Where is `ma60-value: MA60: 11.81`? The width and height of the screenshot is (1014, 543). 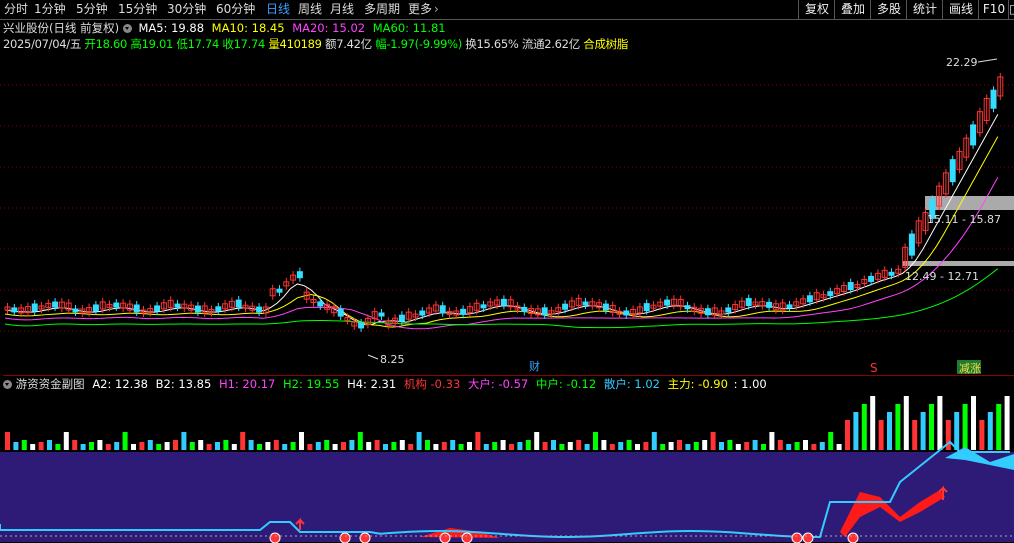 ma60-value: MA60: 11.81 is located at coordinates (409, 28).